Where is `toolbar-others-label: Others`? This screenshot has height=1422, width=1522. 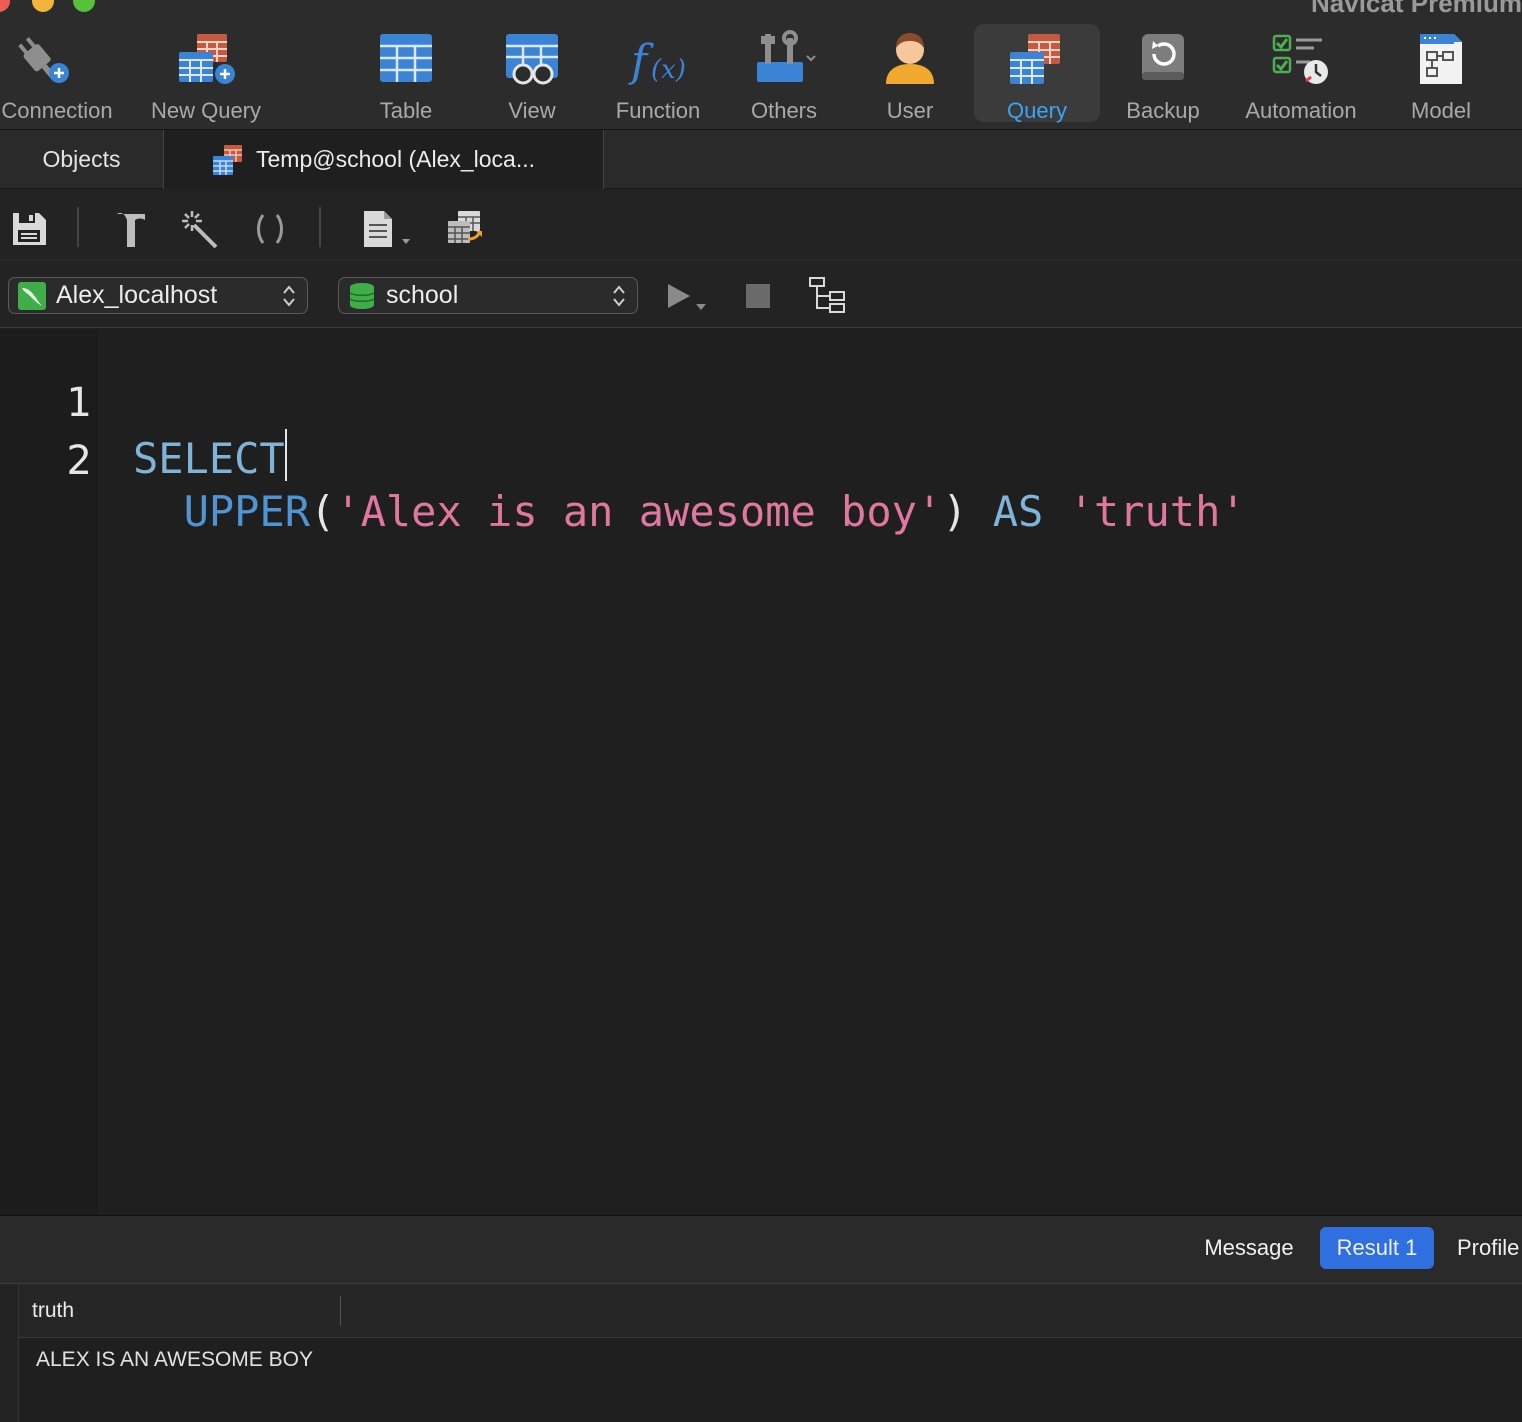
toolbar-others-label: Others is located at coordinates (784, 110).